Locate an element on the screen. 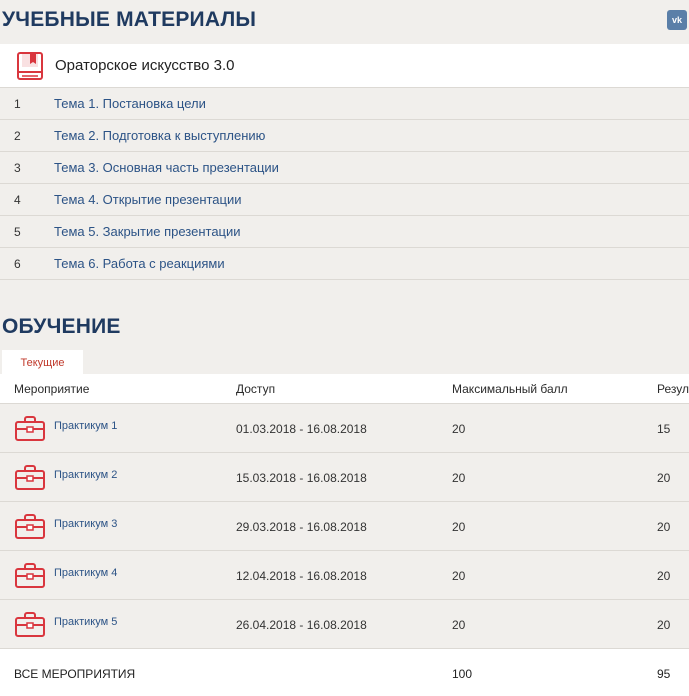 Image resolution: width=689 pixels, height=696 pixels. table-row: Практикум 3 29.03.2018 - 16.08.2018 20 20 is located at coordinates (344, 526).